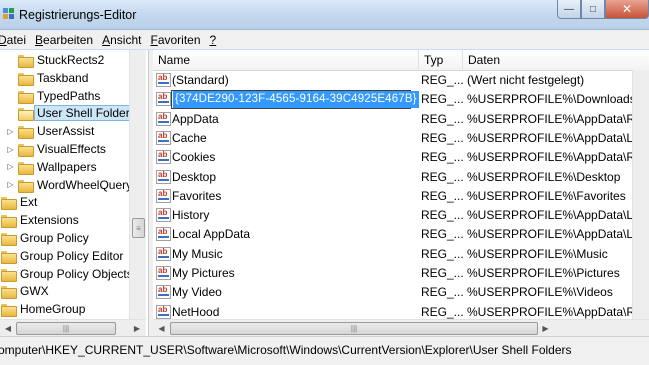 The width and height of the screenshot is (649, 365). I want to click on tree-item-label: Group Policy, so click(54, 238).